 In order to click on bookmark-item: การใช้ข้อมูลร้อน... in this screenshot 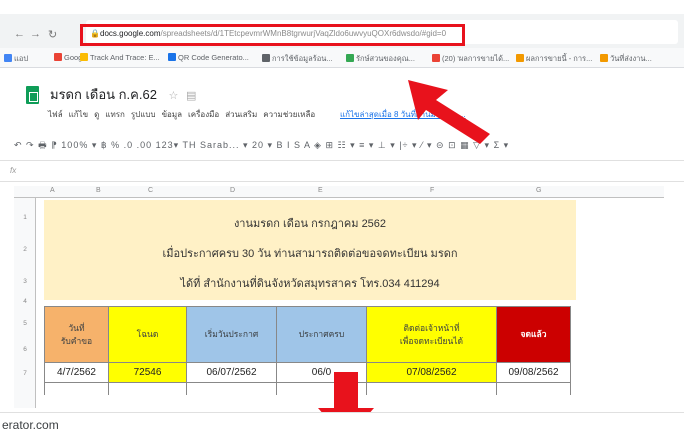, I will do `click(297, 59)`.